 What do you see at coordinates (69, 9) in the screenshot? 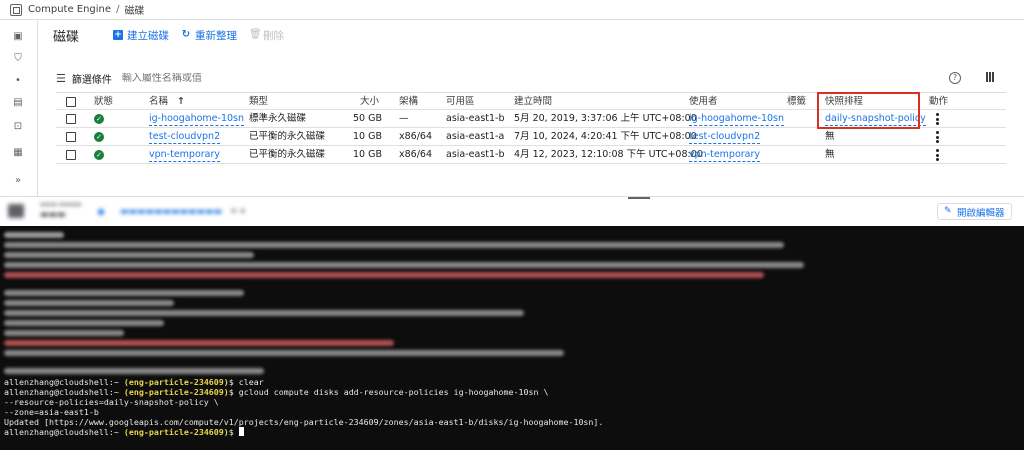
I see `breadcrumb-product: Compute Engine` at bounding box center [69, 9].